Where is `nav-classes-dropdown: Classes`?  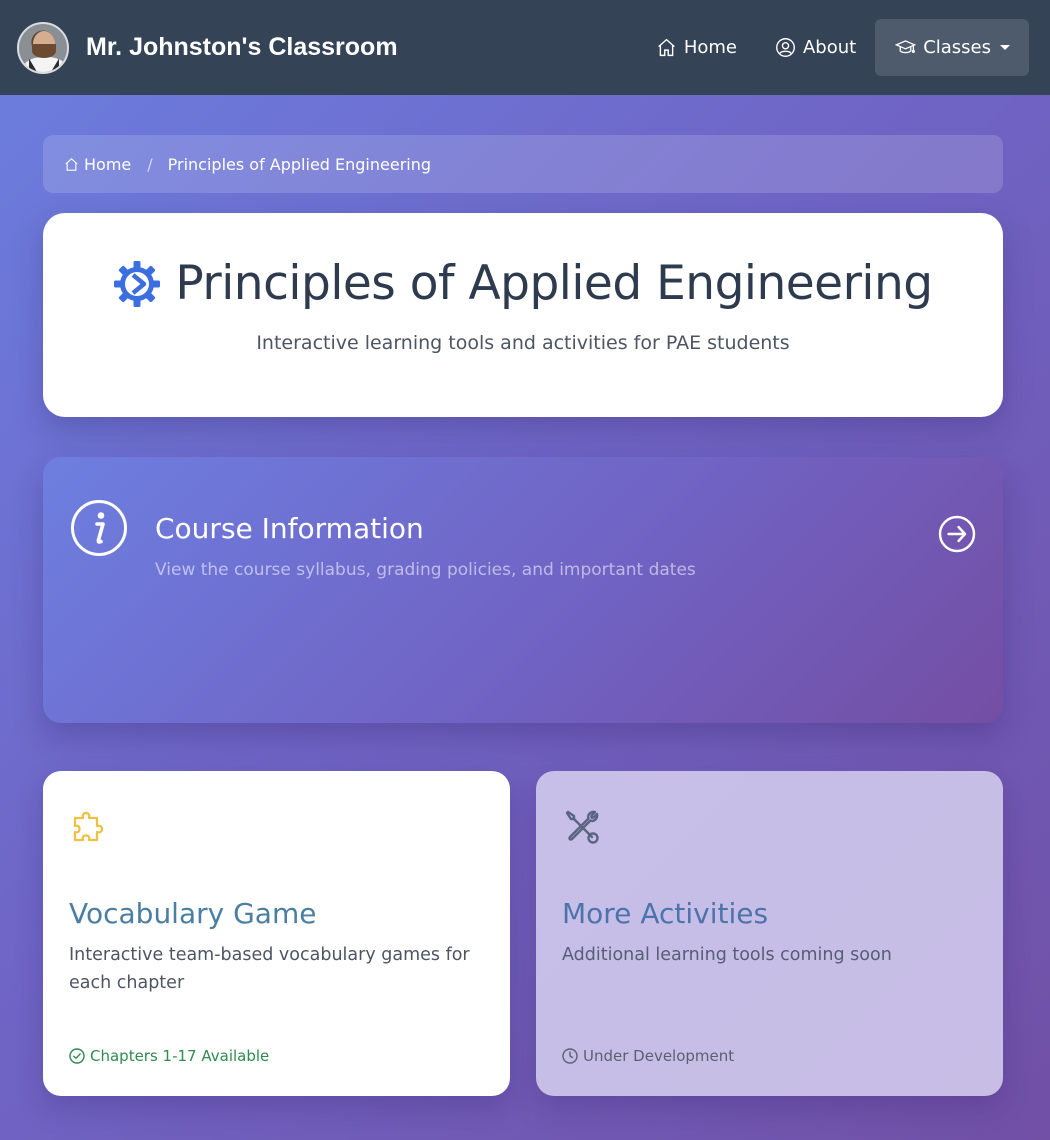
nav-classes-dropdown: Classes is located at coordinates (952, 47).